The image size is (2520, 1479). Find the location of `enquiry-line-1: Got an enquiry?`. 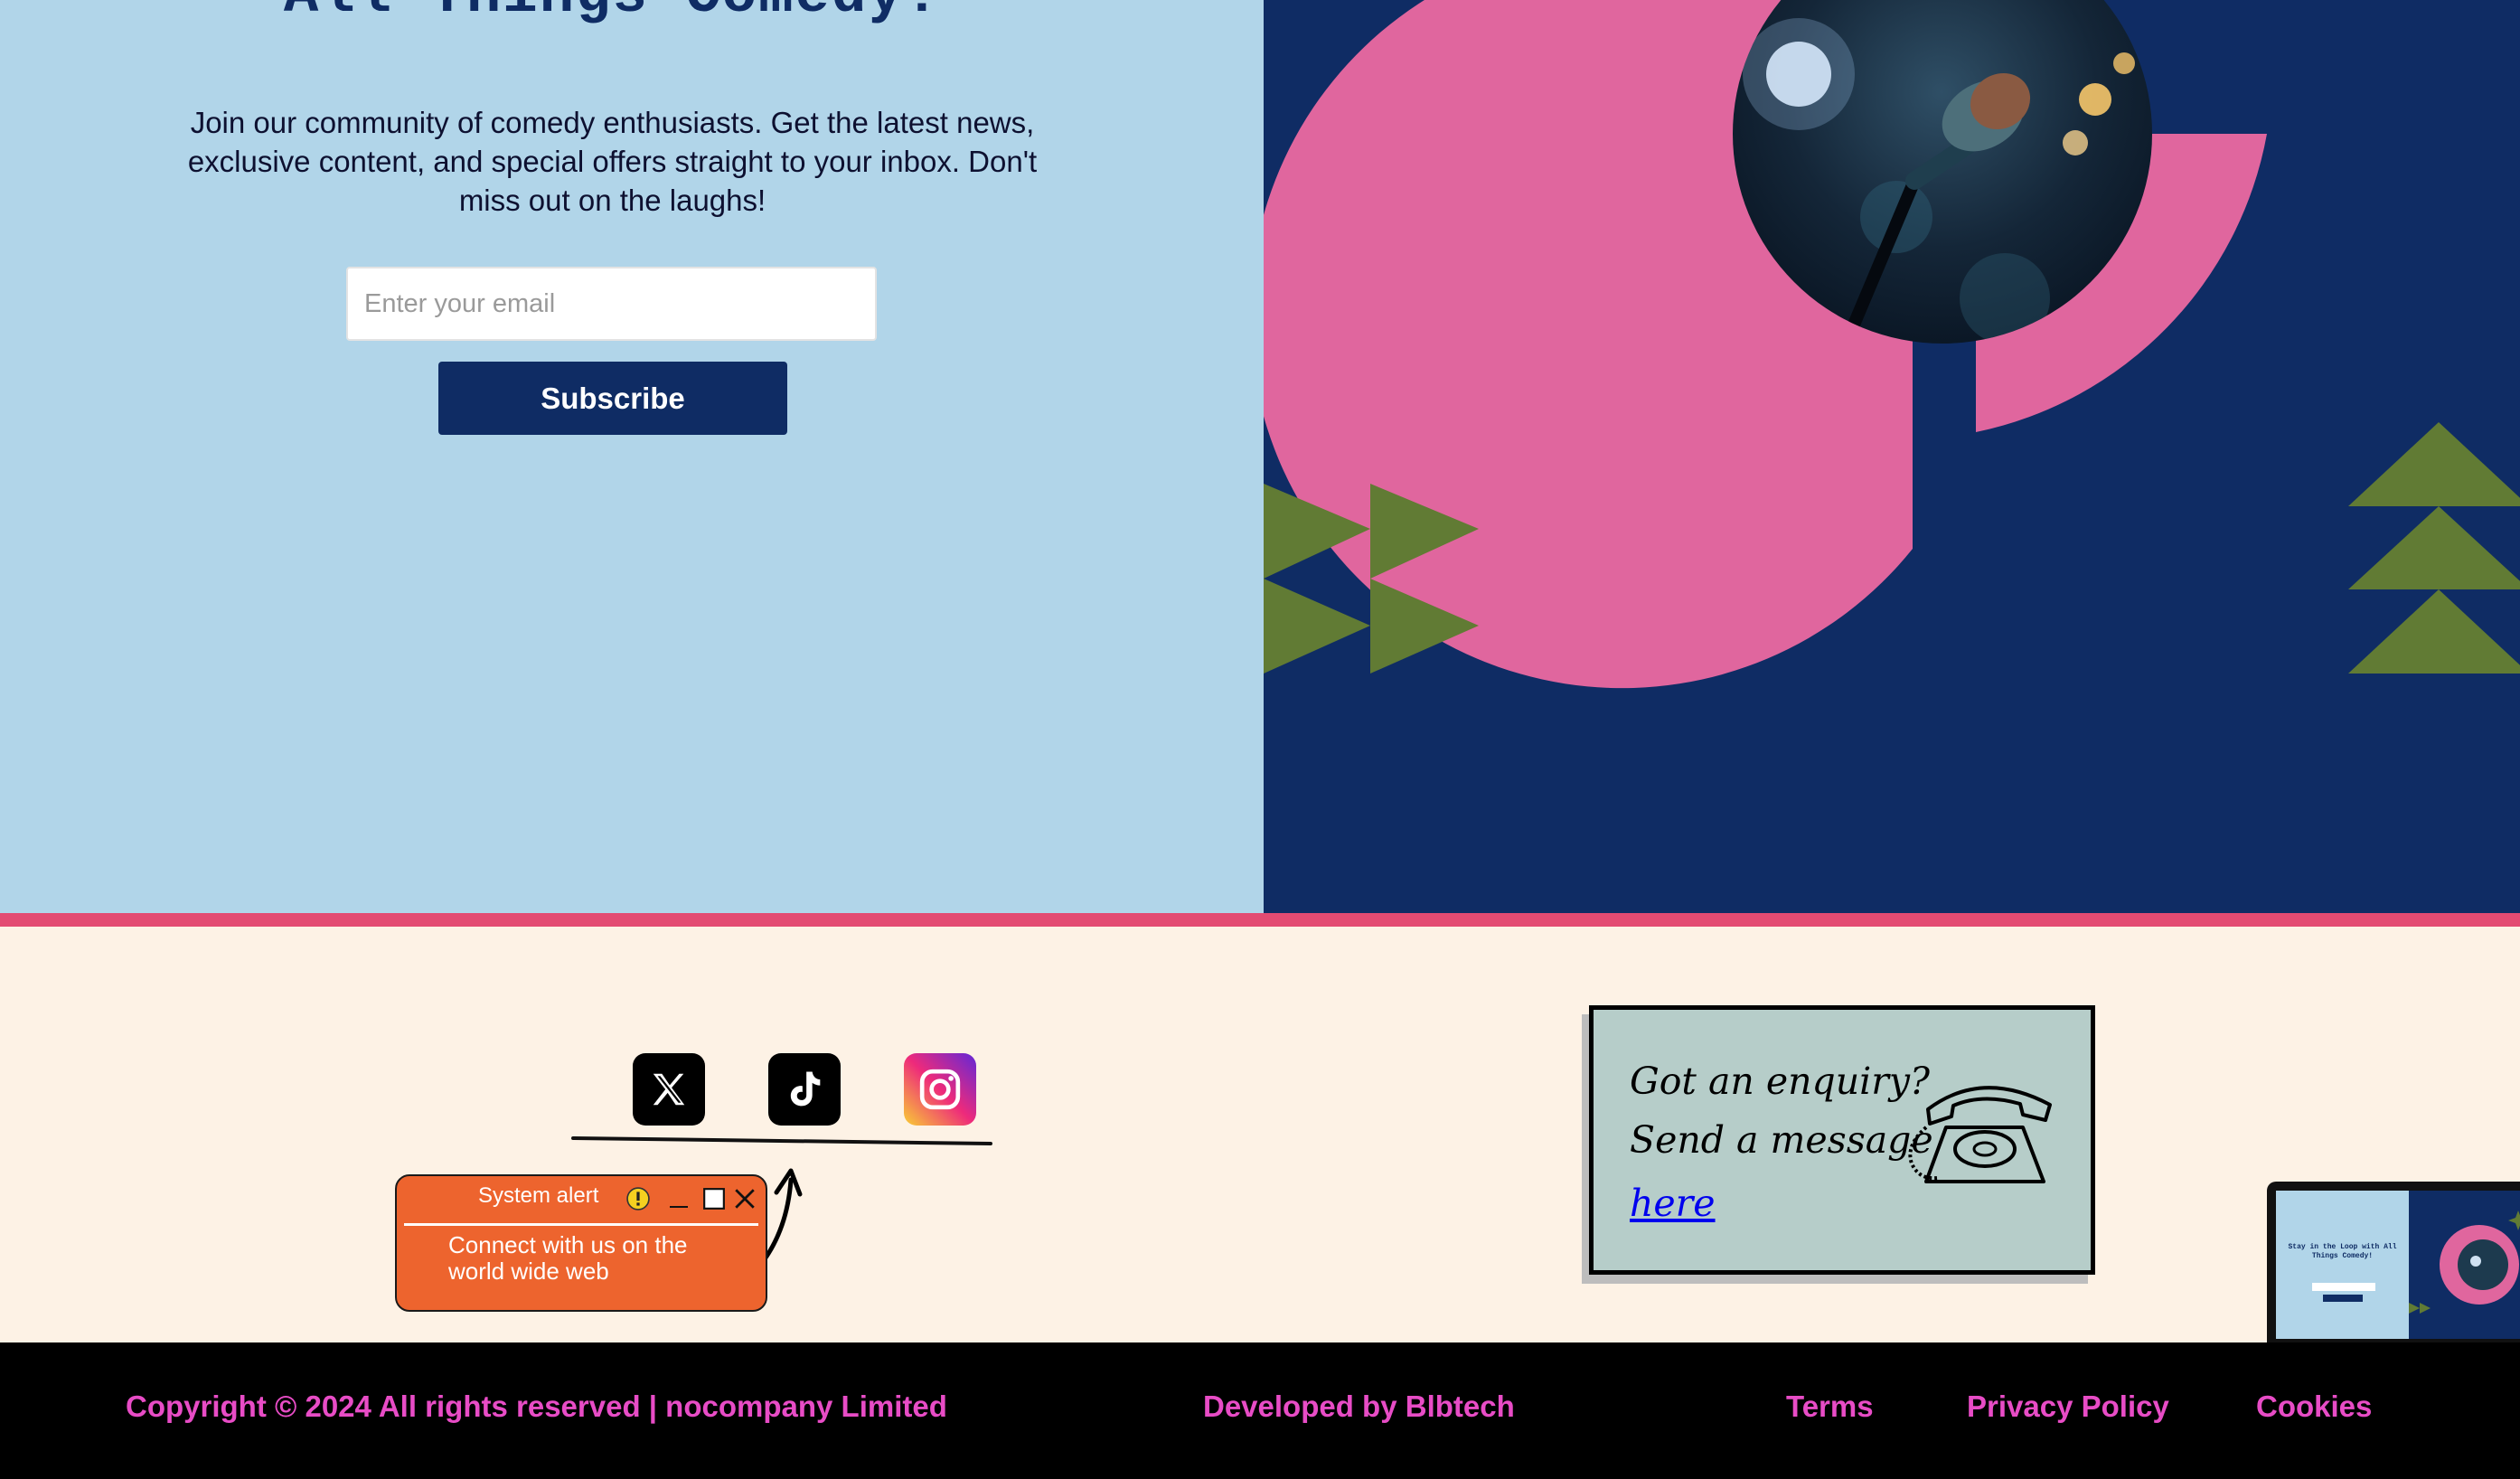

enquiry-line-1: Got an enquiry? is located at coordinates (1781, 1081).